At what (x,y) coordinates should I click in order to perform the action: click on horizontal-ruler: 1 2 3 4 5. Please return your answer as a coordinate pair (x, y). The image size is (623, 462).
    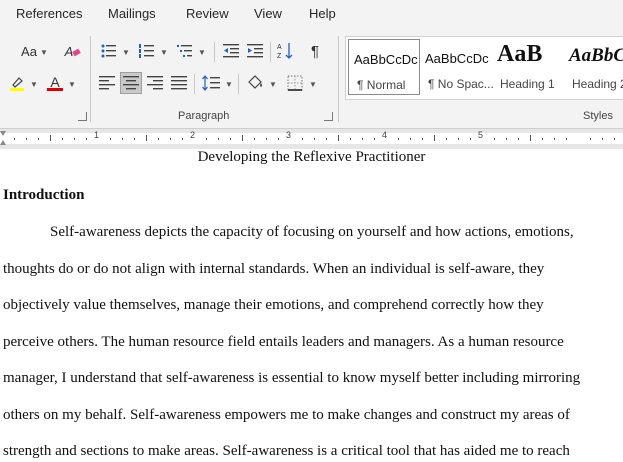
    Looking at the image, I should click on (311, 139).